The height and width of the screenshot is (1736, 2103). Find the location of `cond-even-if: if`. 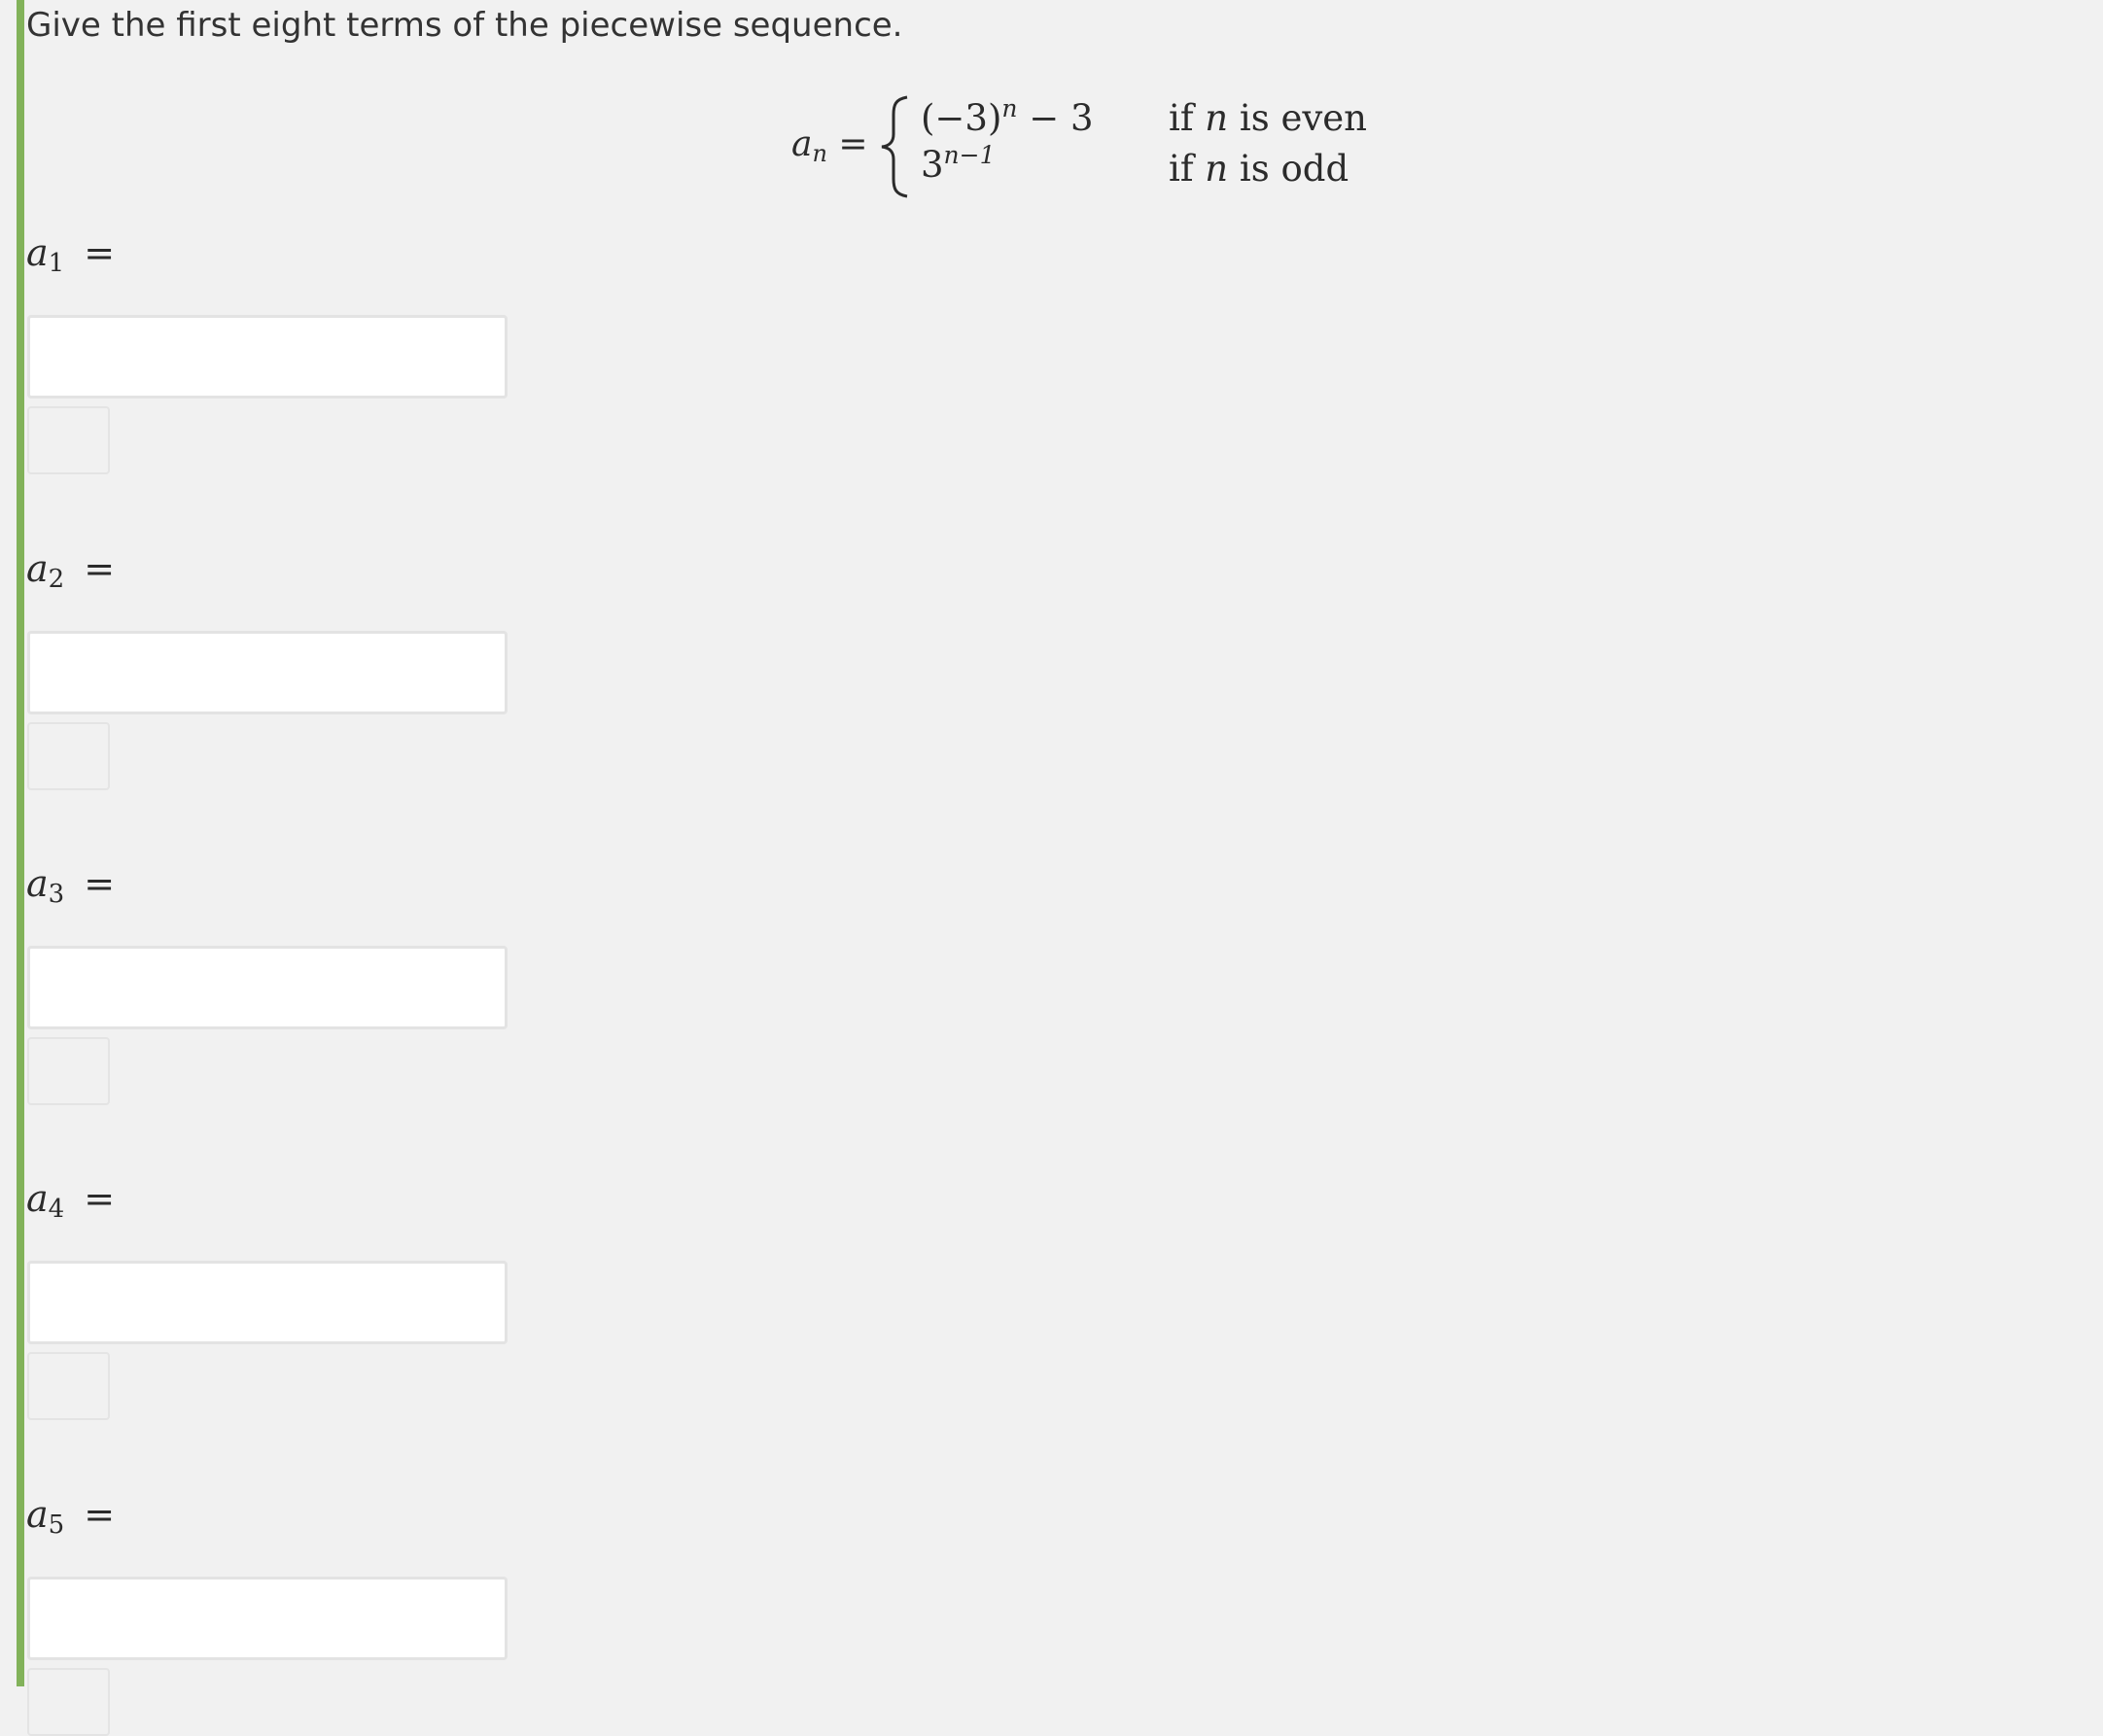

cond-even-if: if is located at coordinates (1187, 118).